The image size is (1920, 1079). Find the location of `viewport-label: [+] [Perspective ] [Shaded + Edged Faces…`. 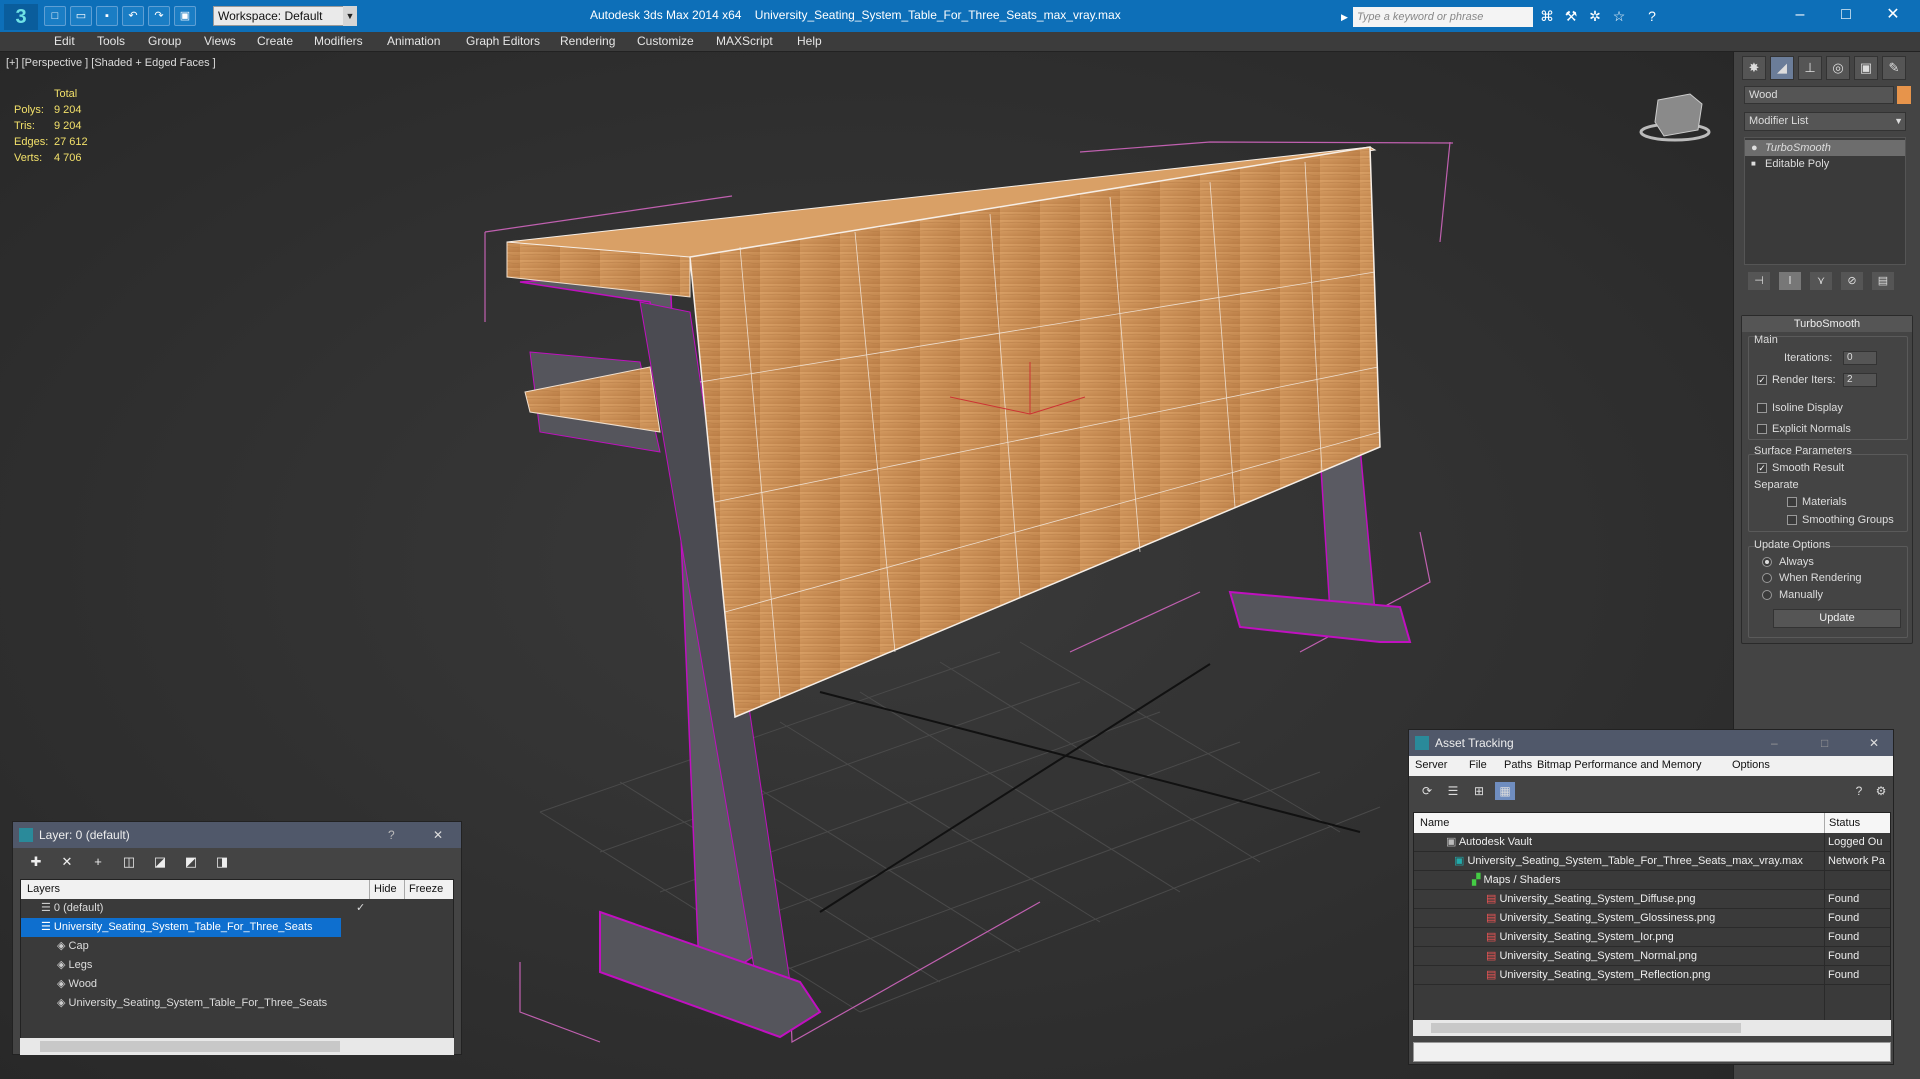

viewport-label: [+] [Perspective ] [Shaded + Edged Faces… is located at coordinates (111, 63).